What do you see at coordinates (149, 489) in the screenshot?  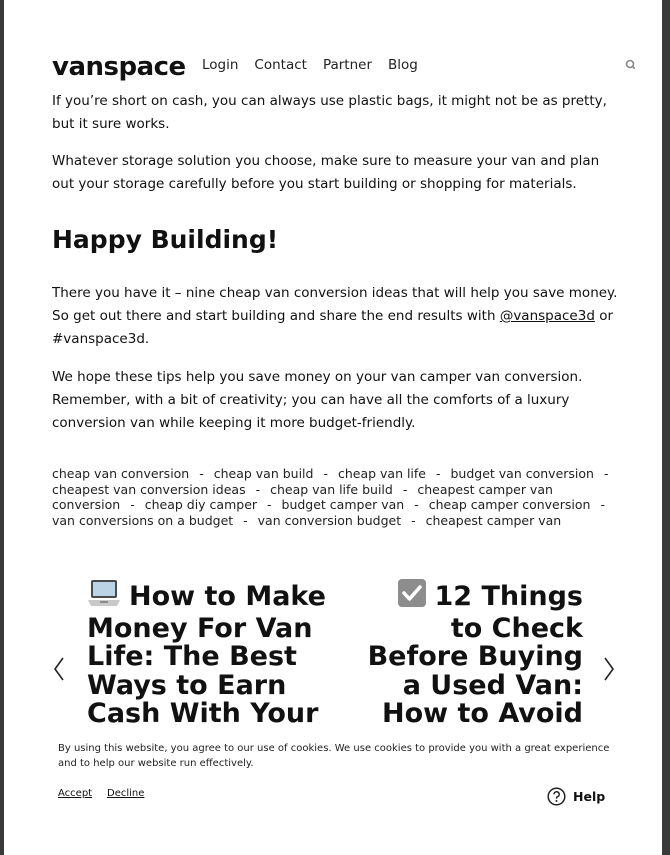 I see `tag-link: cheapest van conversion ideas` at bounding box center [149, 489].